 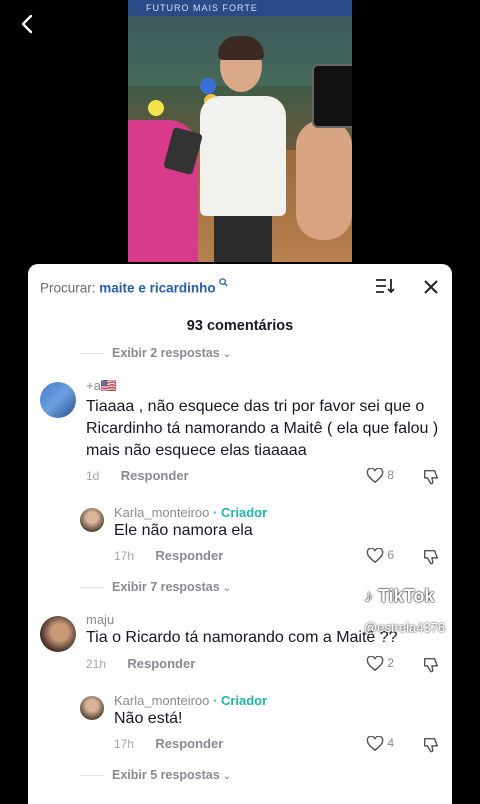 I want to click on video-banner: FUTURO MAIS FORTE, so click(x=240, y=8).